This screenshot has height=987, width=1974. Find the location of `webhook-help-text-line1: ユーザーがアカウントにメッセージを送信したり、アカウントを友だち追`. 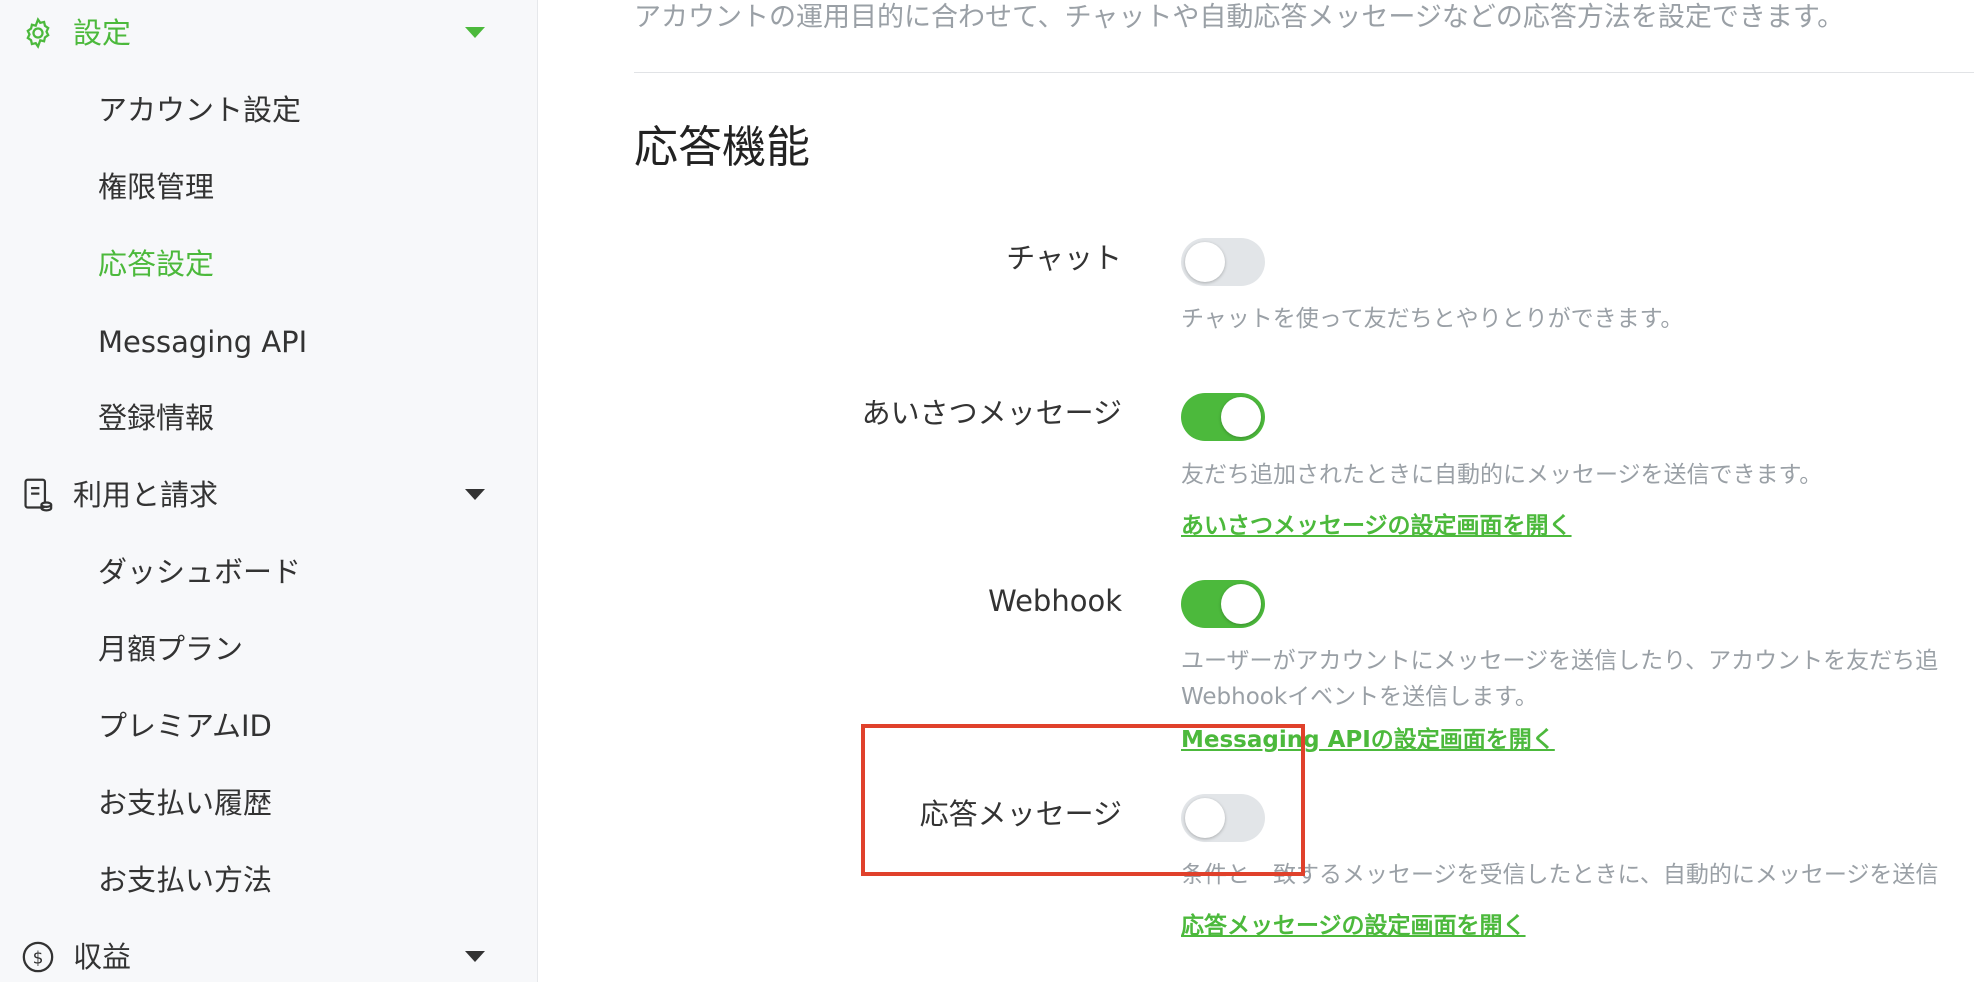

webhook-help-text-line1: ユーザーがアカウントにメッセージを送信したり、アカウントを友だち追 is located at coordinates (1560, 661).